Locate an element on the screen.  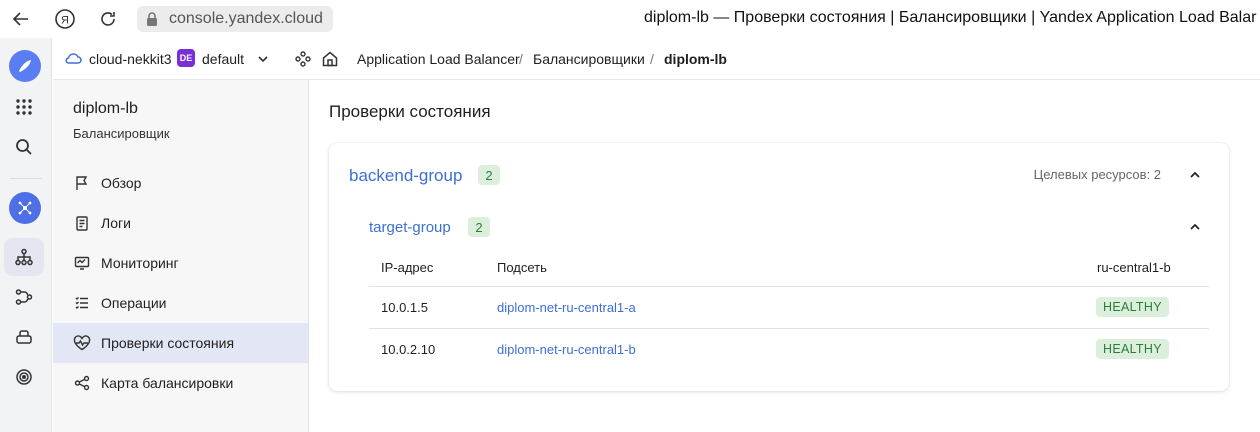
service-switch-icon is located at coordinates (303, 59).